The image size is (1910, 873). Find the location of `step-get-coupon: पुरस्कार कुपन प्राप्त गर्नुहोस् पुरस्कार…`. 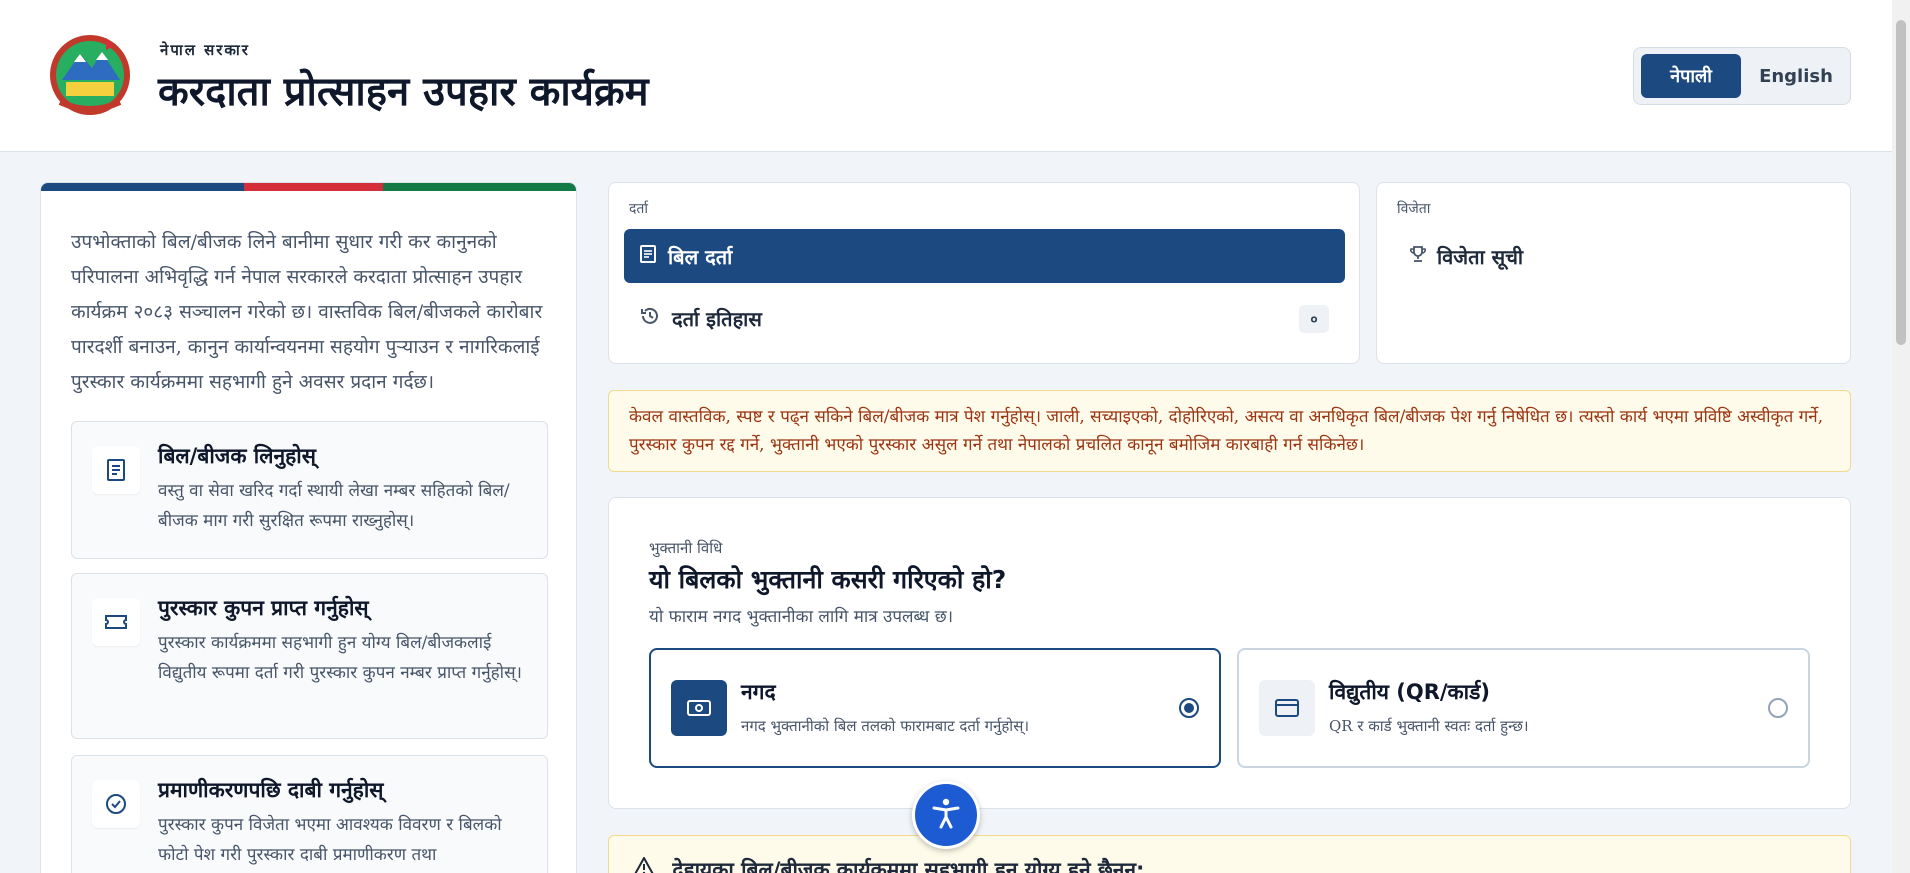

step-get-coupon: पुरस्कार कुपन प्राप्त गर्नुहोस् पुरस्कार… is located at coordinates (309, 656).